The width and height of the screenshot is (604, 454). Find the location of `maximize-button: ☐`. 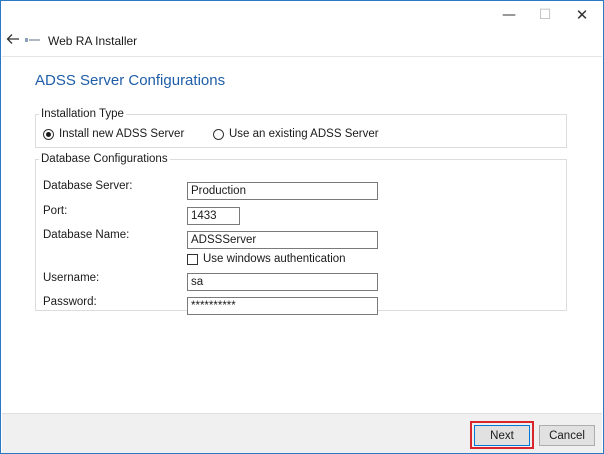

maximize-button: ☐ is located at coordinates (545, 15).